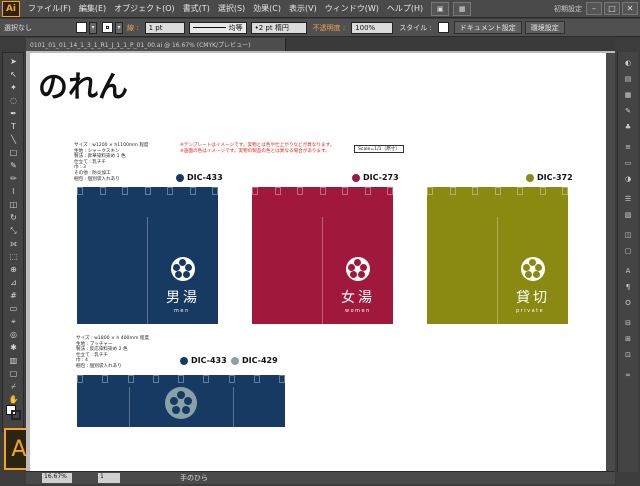 This screenshot has width=640, height=486. Describe the element at coordinates (13, 205) in the screenshot. I see `eraser-tool-icon: ◫` at that location.